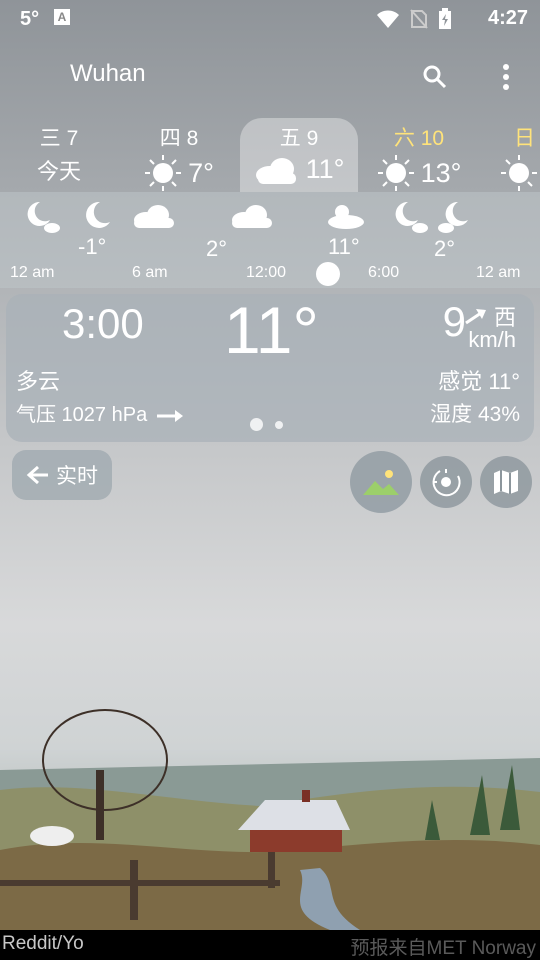 The height and width of the screenshot is (960, 540). What do you see at coordinates (108, 74) in the screenshot?
I see `city-title: Wuhan` at bounding box center [108, 74].